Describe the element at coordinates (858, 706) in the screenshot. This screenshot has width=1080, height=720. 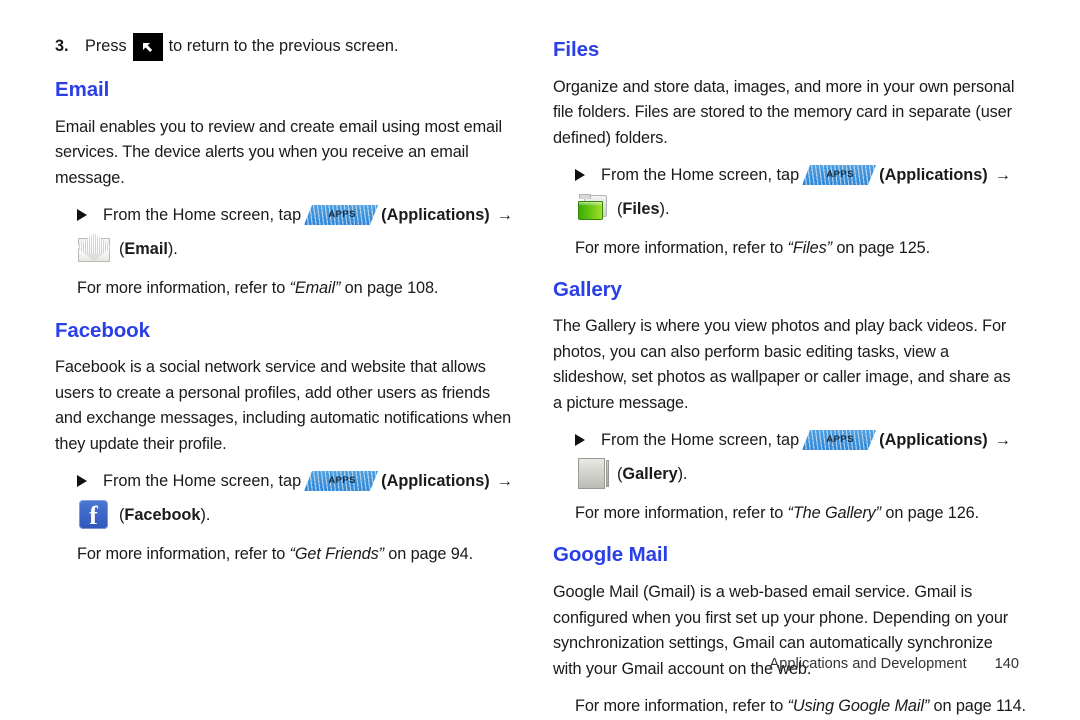
I see `reference-title: “Using Google Mail”` at that location.